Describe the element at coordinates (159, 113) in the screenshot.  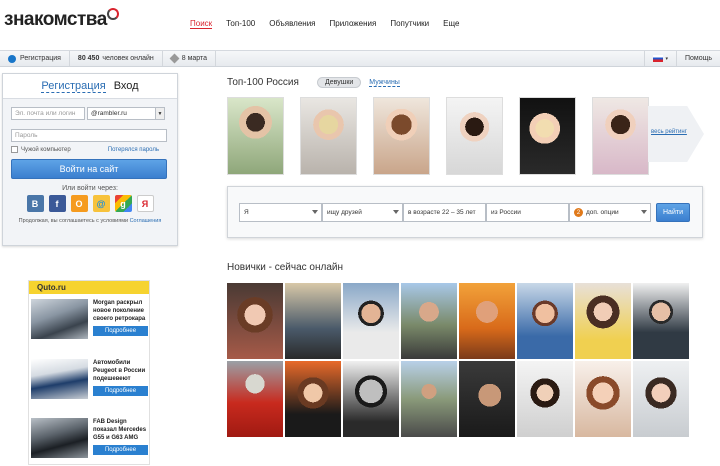
I see `chevron-down-icon: ▼` at that location.